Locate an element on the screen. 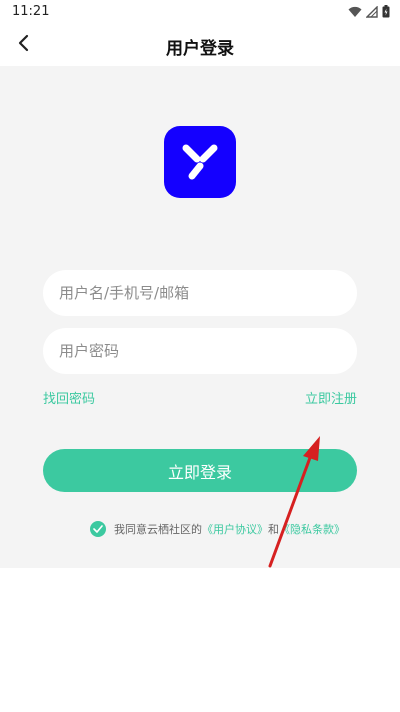  check-icon is located at coordinates (98, 529).